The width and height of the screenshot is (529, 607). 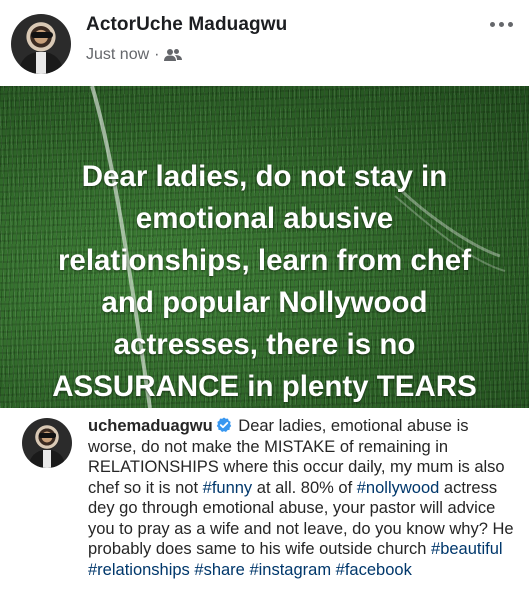 I want to click on more-options-icon, so click(x=501, y=24).